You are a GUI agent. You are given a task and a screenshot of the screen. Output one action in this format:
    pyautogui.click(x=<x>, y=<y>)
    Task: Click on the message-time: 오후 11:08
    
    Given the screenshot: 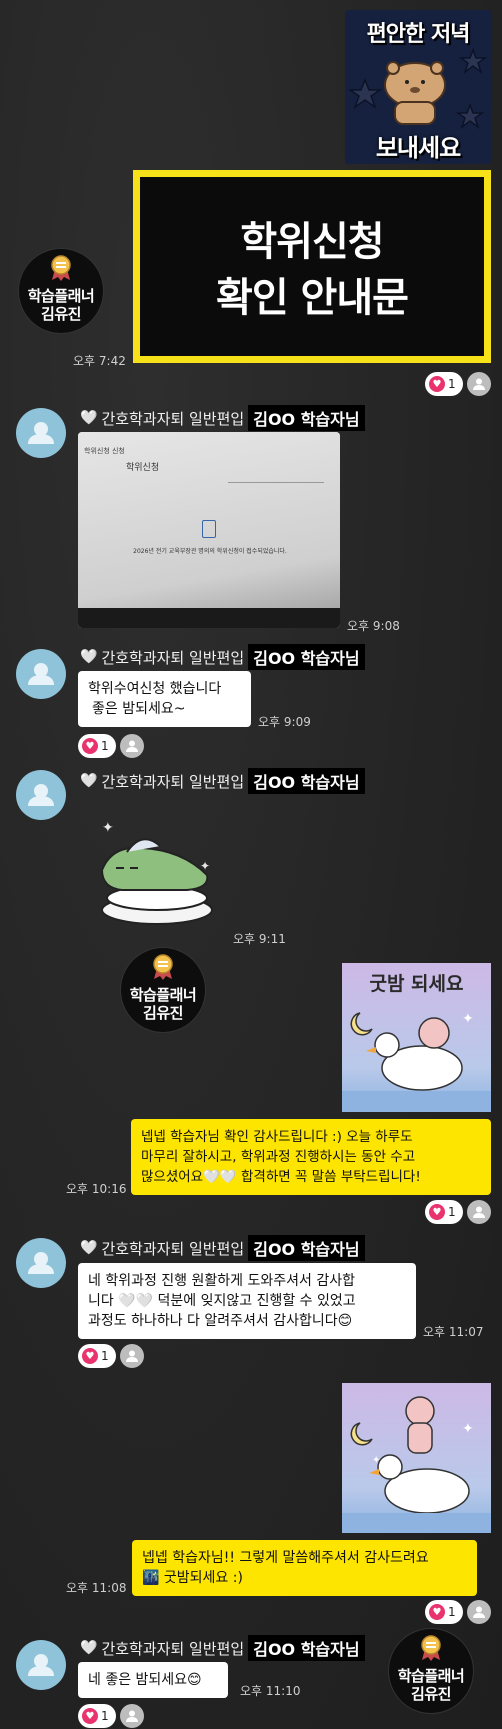 What is the action you would take?
    pyautogui.click(x=96, y=1588)
    